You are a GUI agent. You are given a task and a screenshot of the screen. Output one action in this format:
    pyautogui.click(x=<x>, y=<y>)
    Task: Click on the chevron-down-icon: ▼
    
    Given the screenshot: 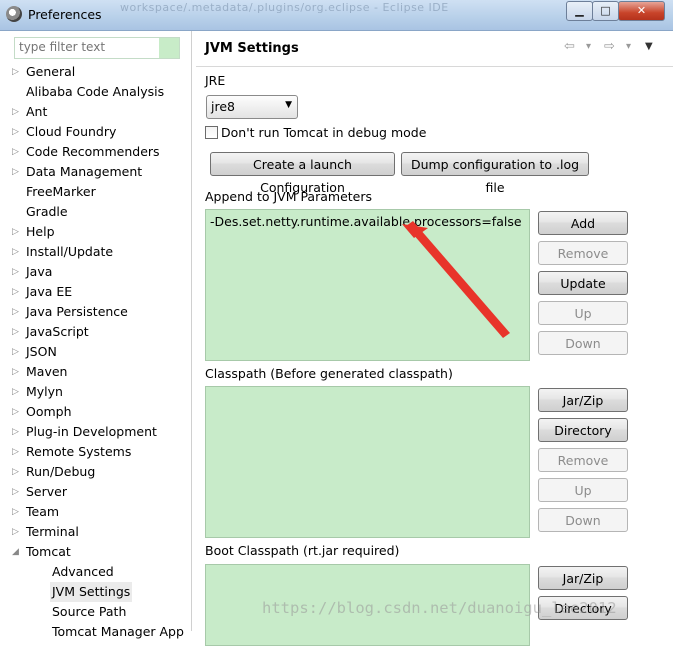 What is the action you would take?
    pyautogui.click(x=288, y=105)
    